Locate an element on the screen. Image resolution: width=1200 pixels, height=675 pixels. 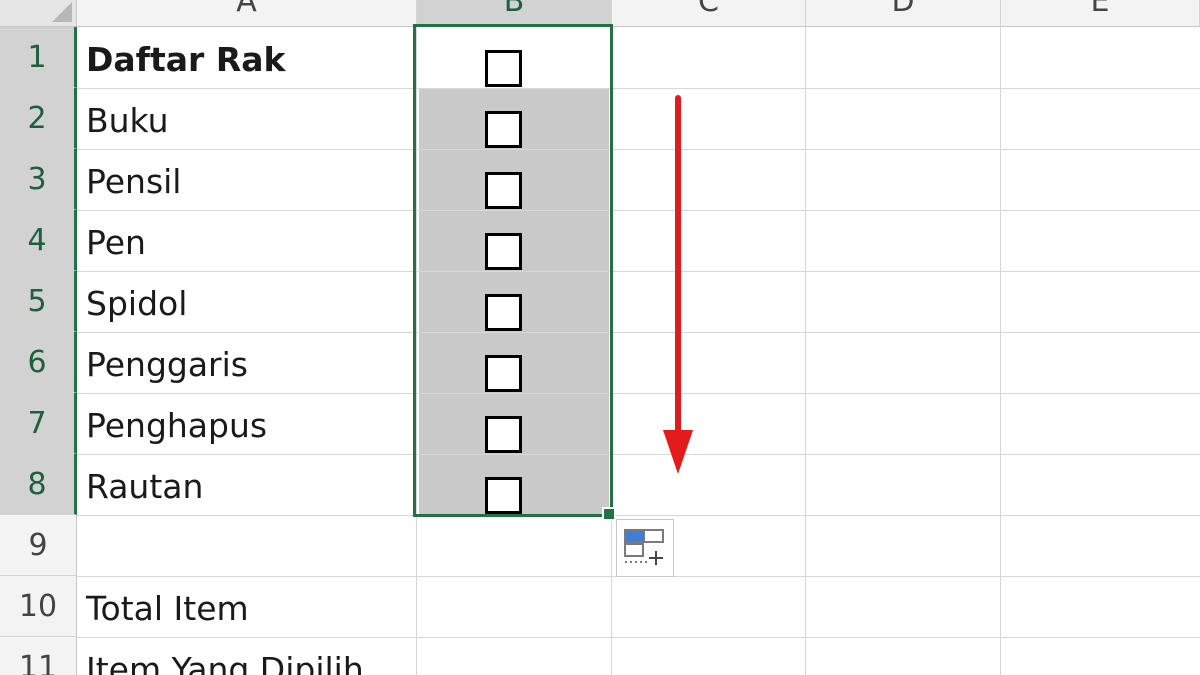
row-header-2: 2 is located at coordinates (38, 118).